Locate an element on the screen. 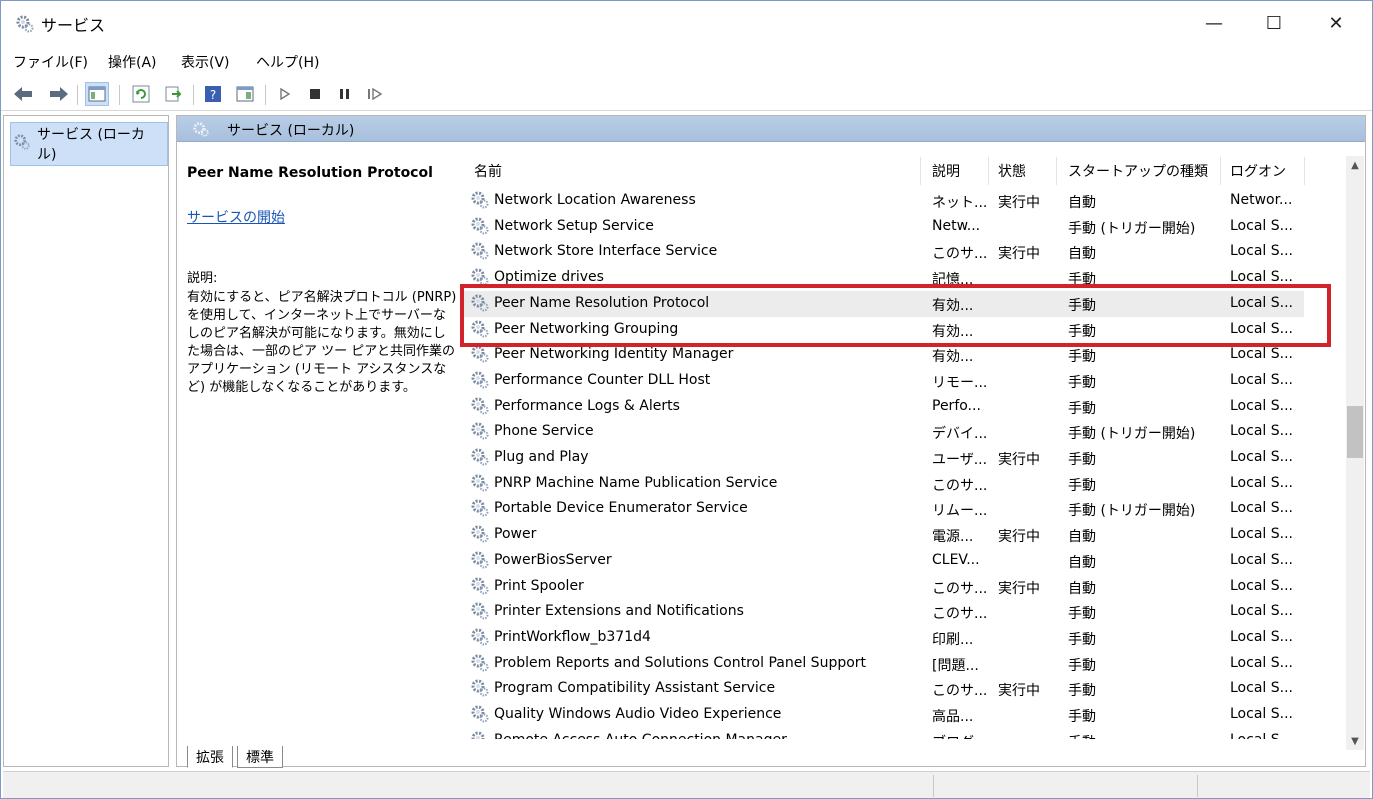  menu-file: ファイル(F) is located at coordinates (50, 62).